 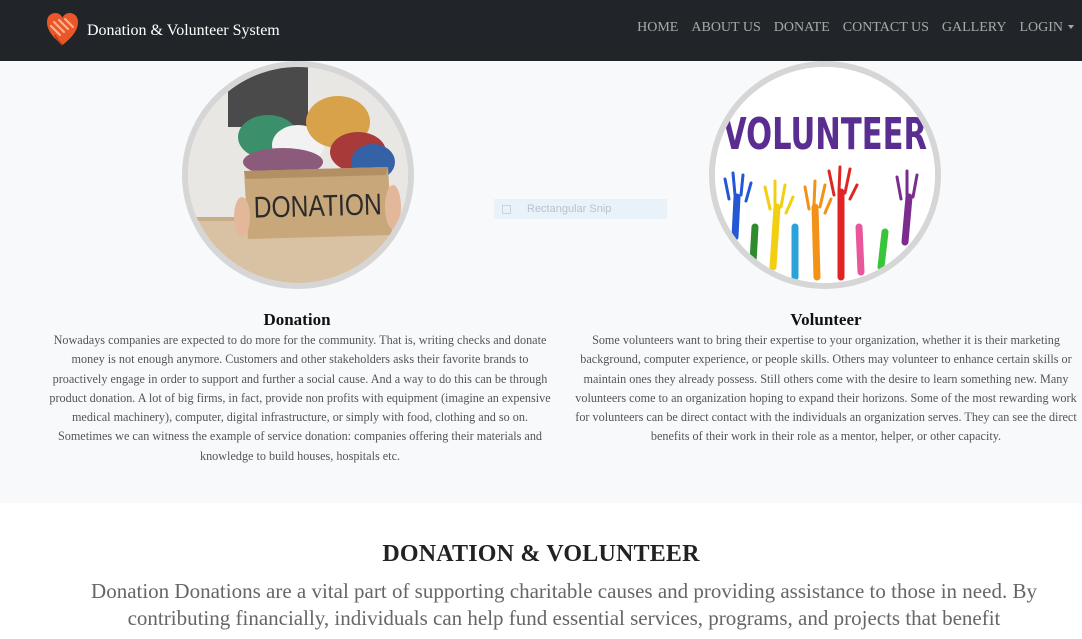 I want to click on nav-home-link: HOME, so click(x=657, y=28).